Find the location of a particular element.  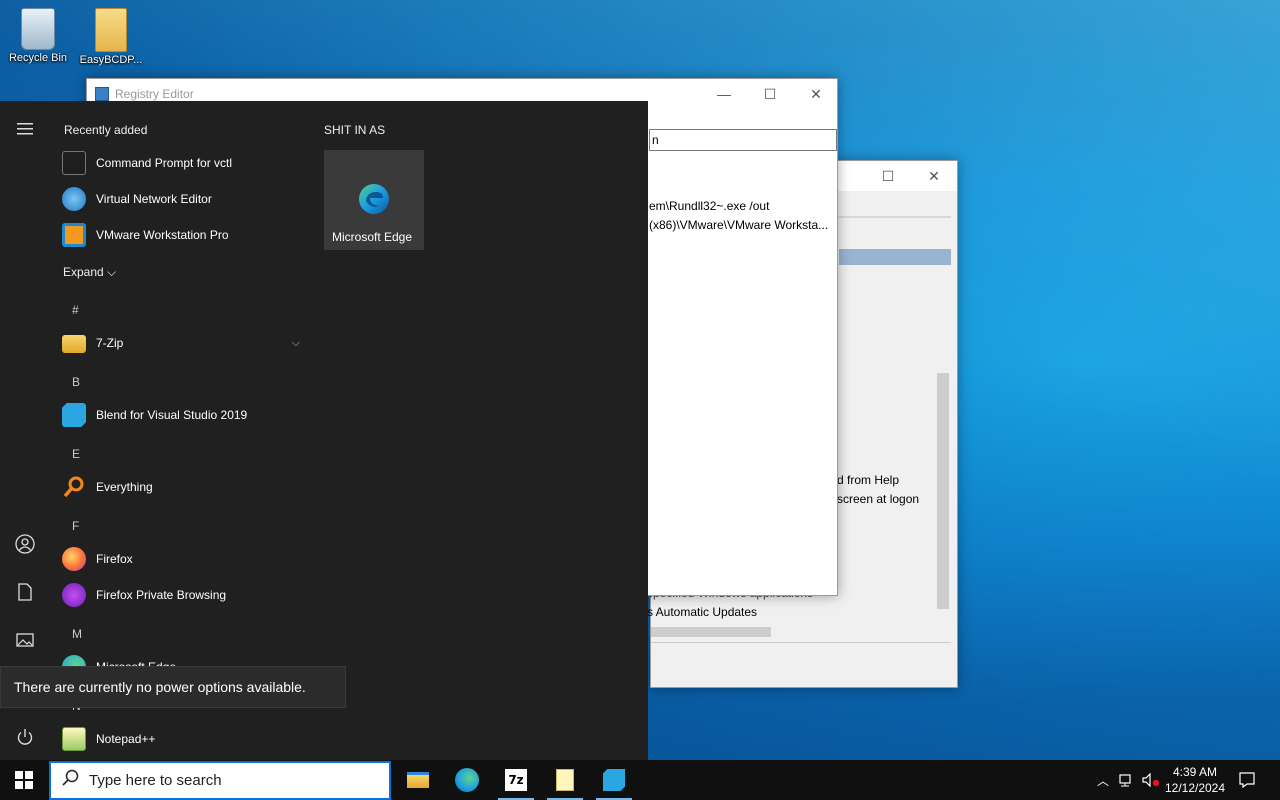

vmware-icon is located at coordinates (74, 235).